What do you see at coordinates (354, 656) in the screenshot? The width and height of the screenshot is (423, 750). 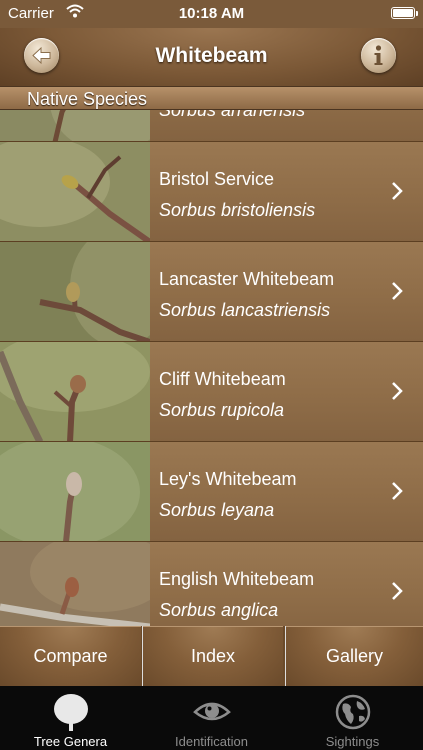 I see `gallery-button: Gallery` at bounding box center [354, 656].